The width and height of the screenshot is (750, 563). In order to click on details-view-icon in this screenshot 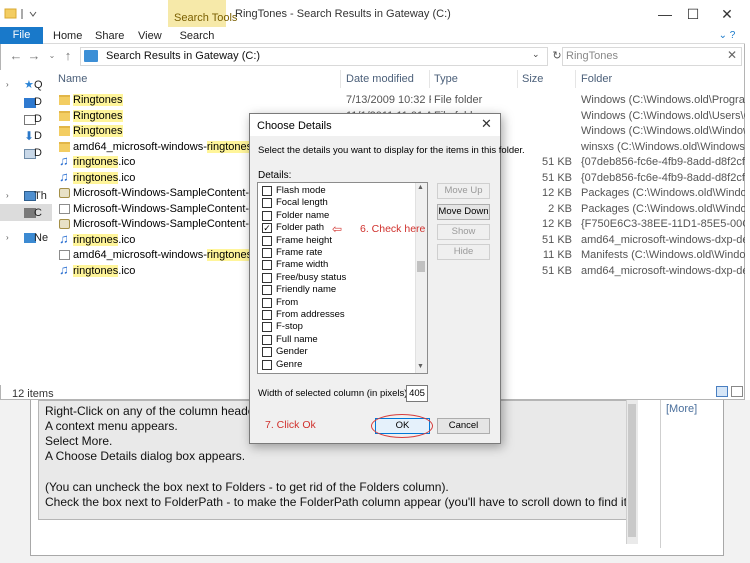, I will do `click(722, 391)`.